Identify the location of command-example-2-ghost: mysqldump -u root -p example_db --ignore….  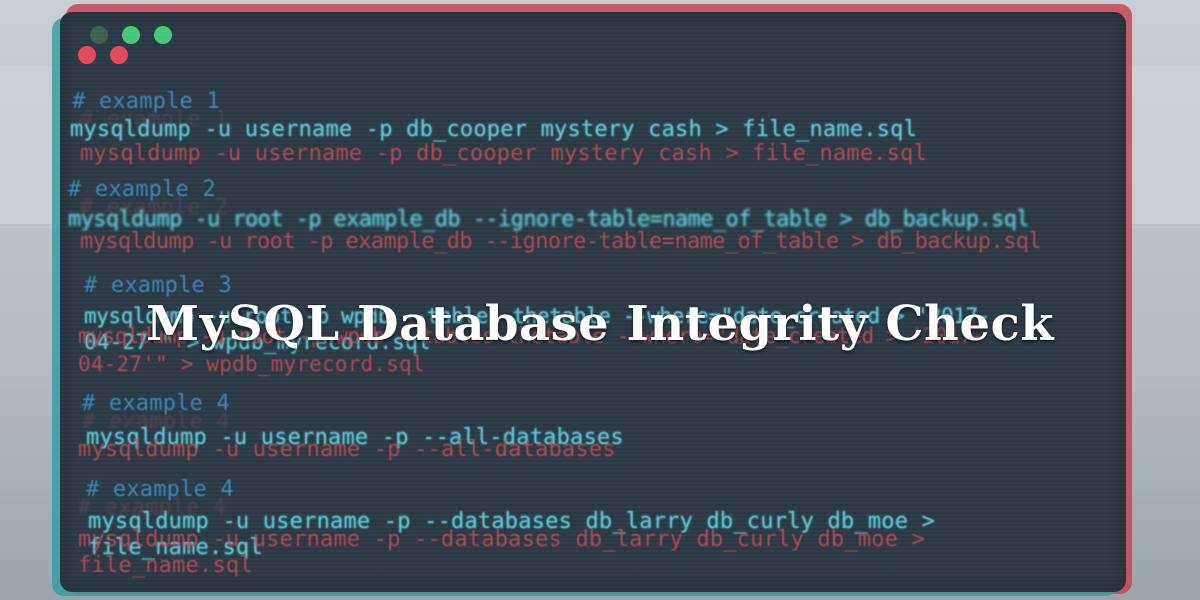
(561, 241).